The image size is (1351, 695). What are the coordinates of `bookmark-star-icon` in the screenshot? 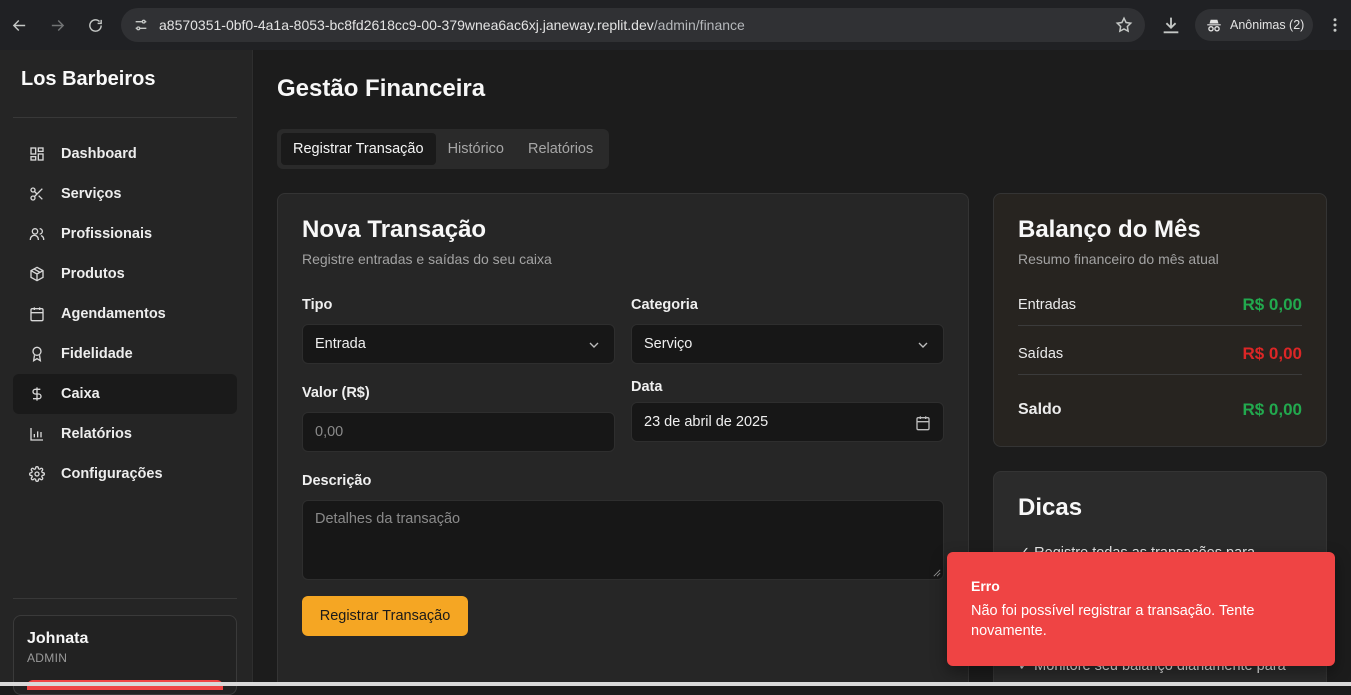 It's located at (1124, 25).